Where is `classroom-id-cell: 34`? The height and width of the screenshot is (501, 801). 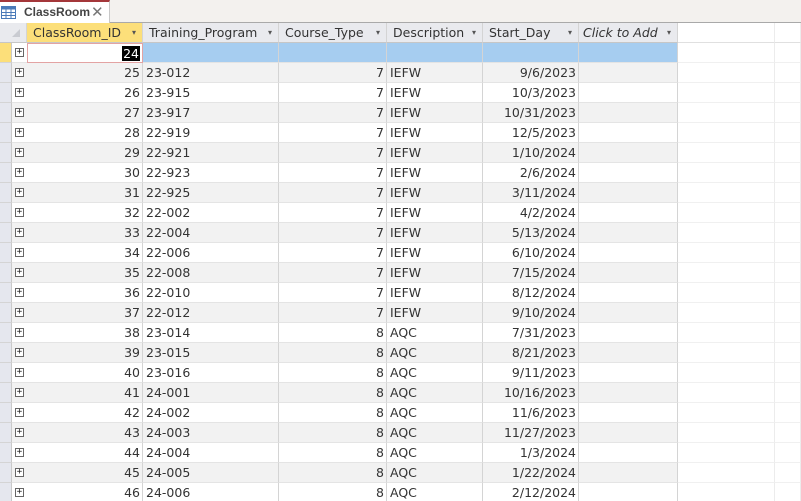 classroom-id-cell: 34 is located at coordinates (85, 253).